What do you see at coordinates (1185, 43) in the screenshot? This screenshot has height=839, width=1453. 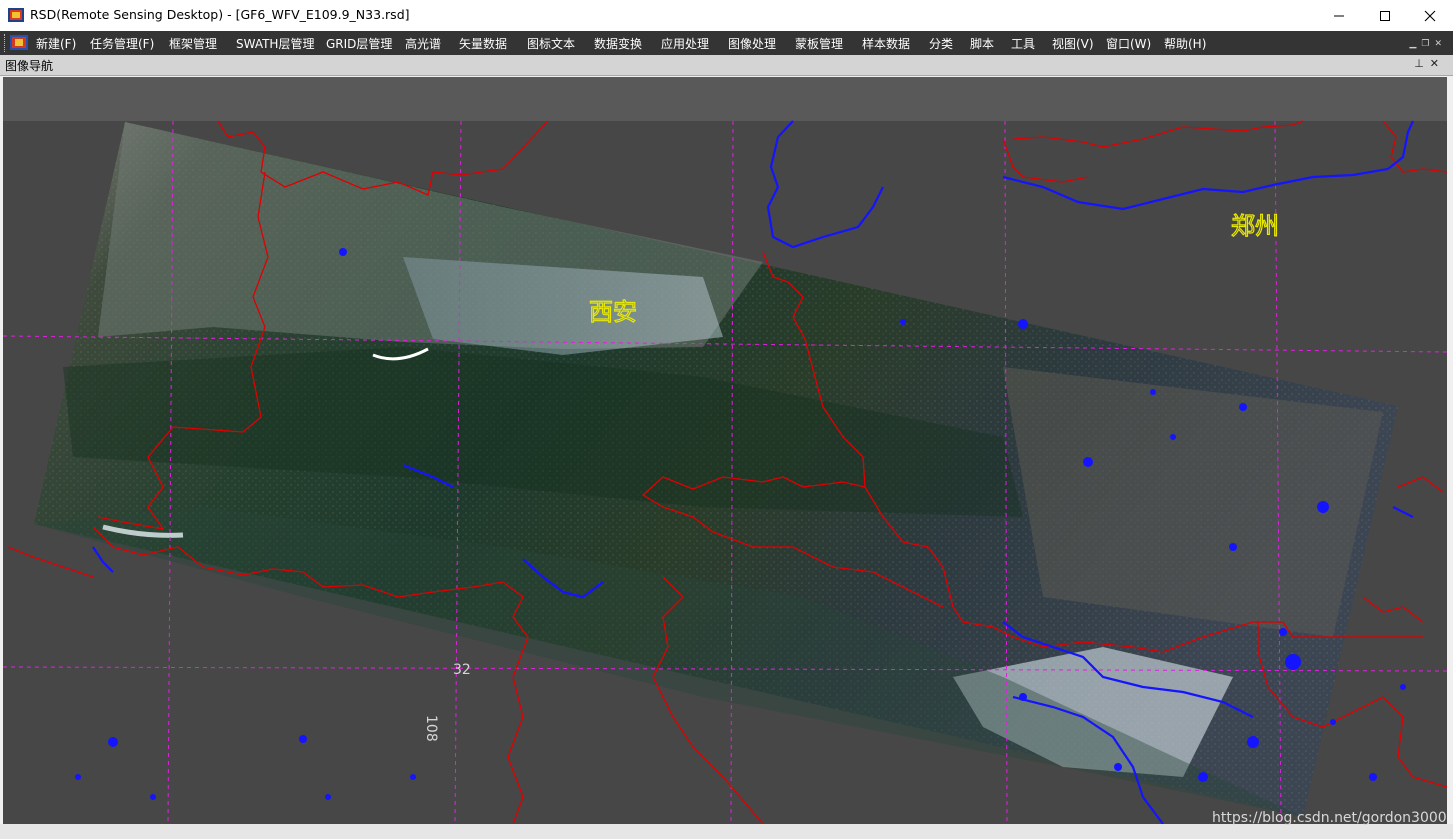 I see `menu-help: 帮助(H)` at bounding box center [1185, 43].